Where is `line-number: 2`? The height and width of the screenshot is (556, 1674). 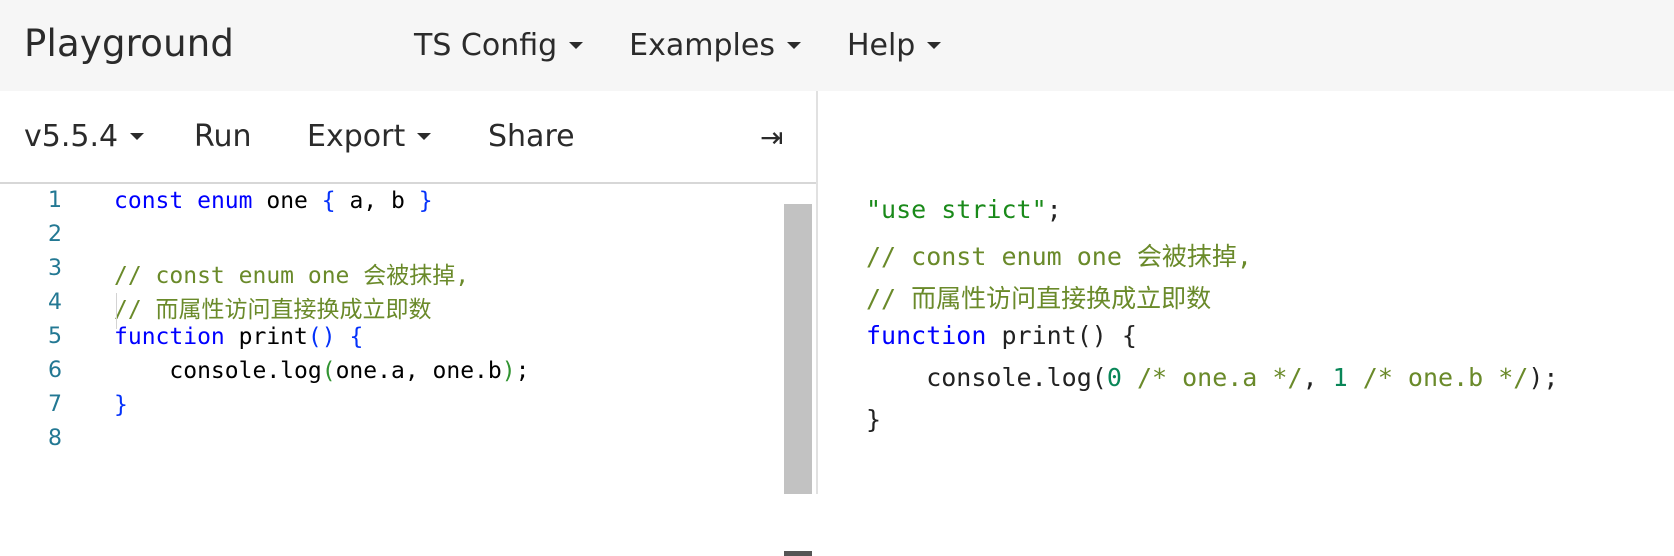
line-number: 2 is located at coordinates (55, 234).